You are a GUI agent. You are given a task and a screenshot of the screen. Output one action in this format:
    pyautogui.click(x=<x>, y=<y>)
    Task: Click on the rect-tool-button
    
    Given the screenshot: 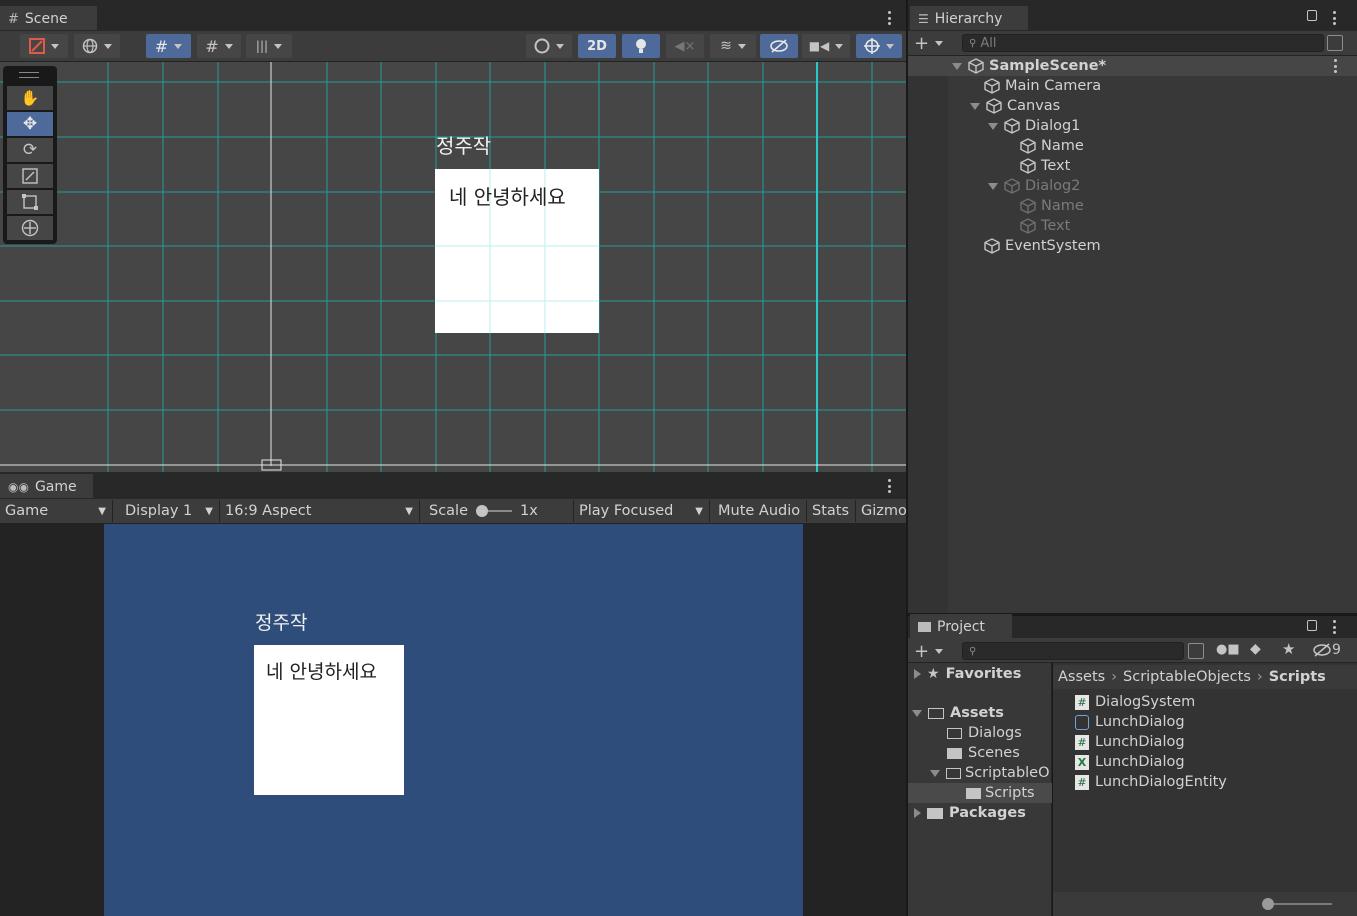 What is the action you would take?
    pyautogui.click(x=30, y=202)
    